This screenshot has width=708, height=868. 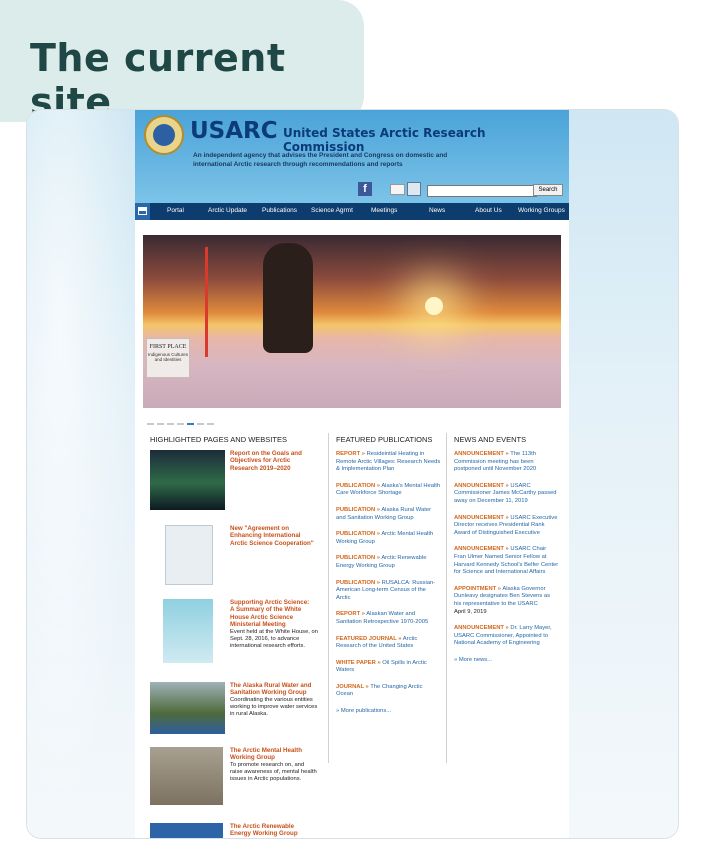 What do you see at coordinates (369, 638) in the screenshot?
I see `publication-tag: FEATURED JOURNAL »` at bounding box center [369, 638].